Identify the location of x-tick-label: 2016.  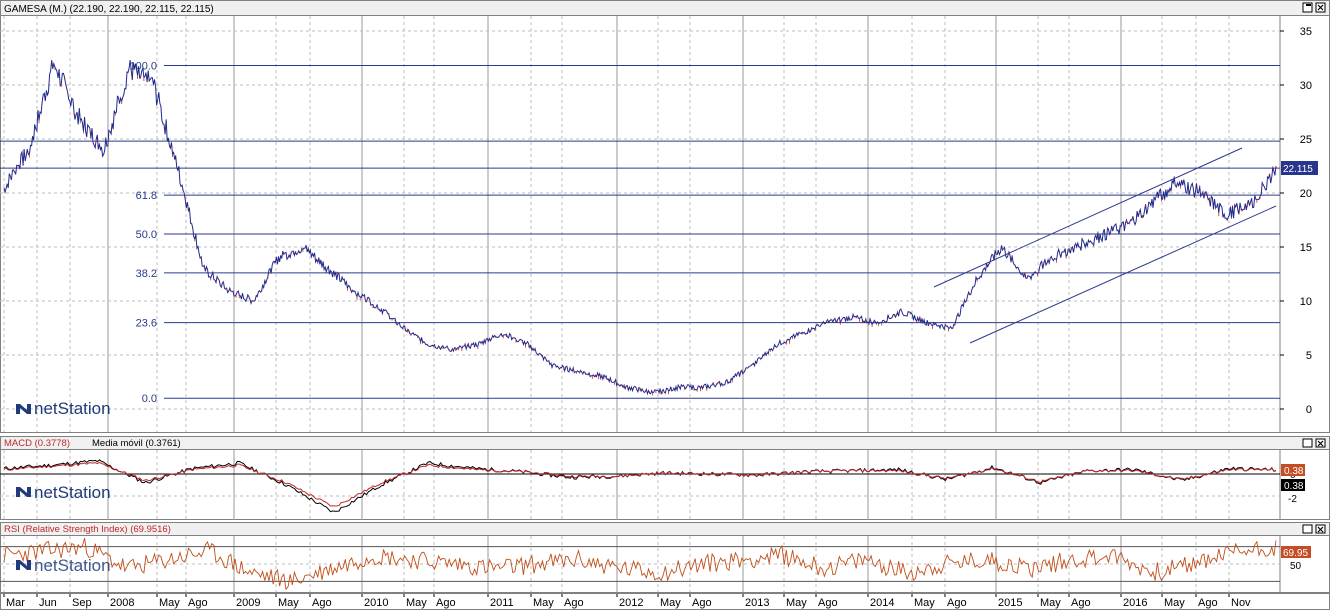
(1135, 603).